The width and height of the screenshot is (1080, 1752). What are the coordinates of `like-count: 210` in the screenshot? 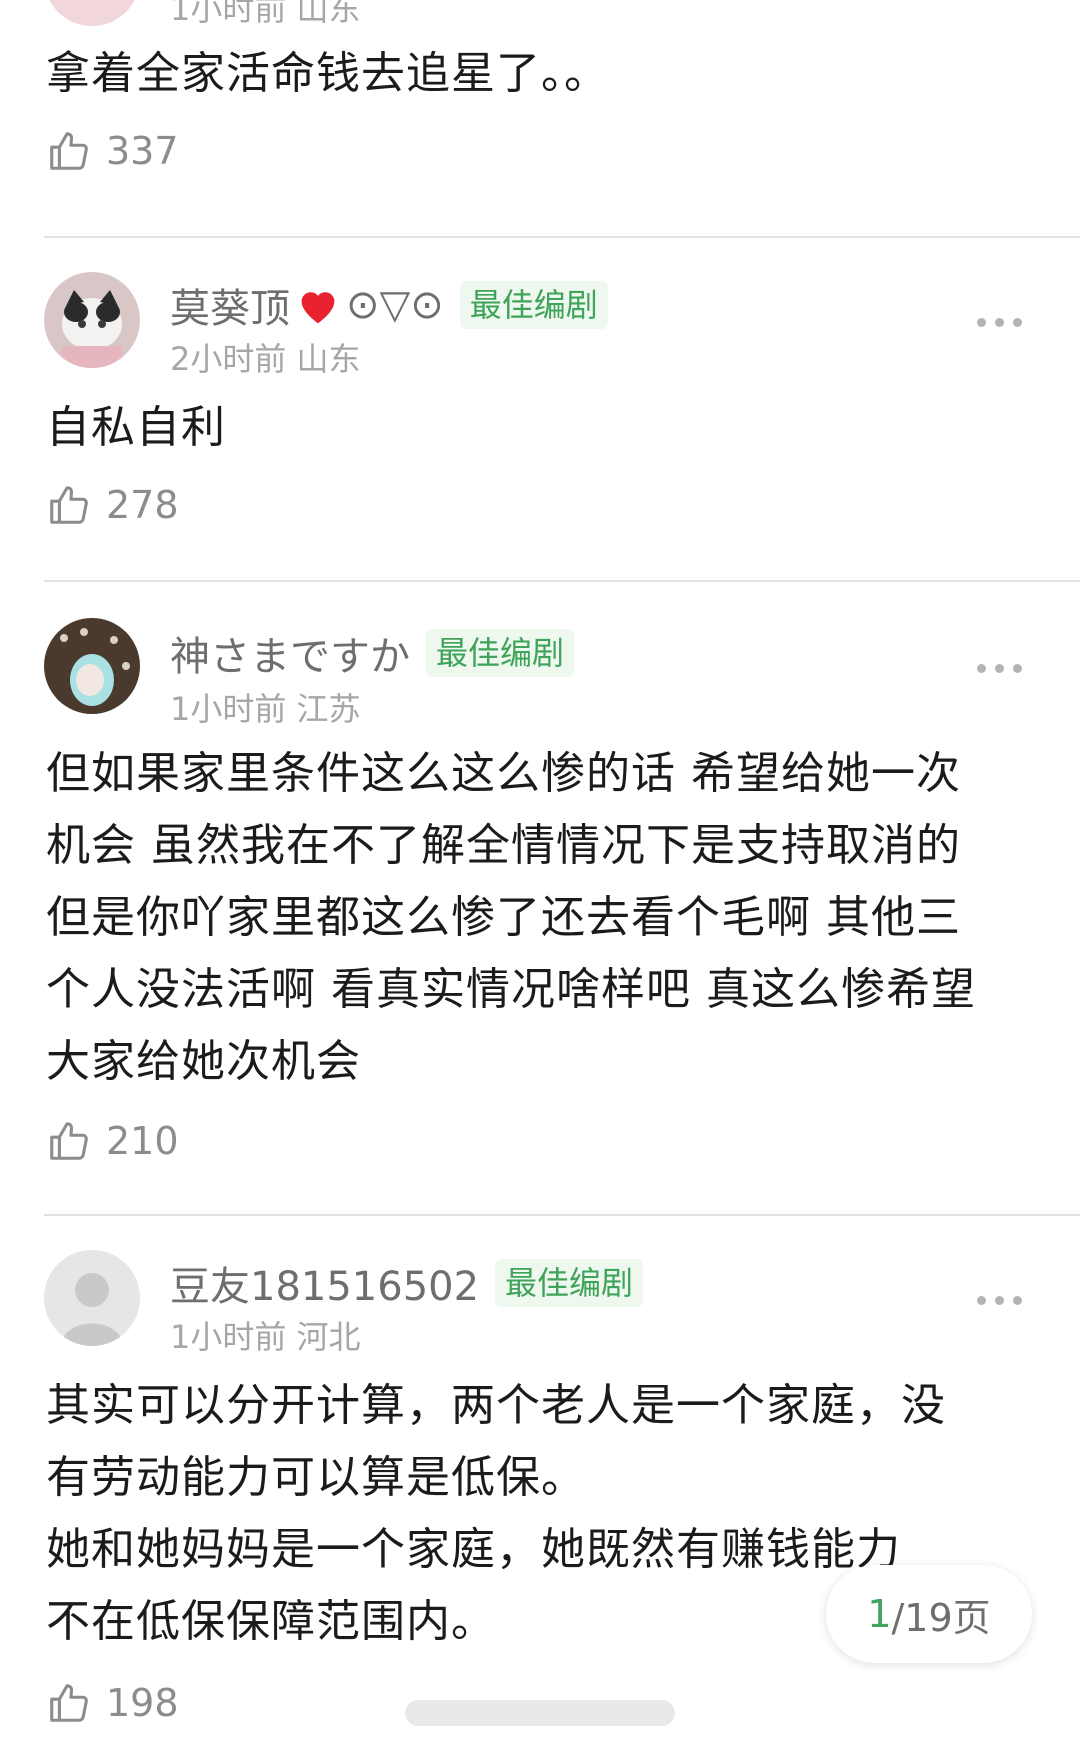 It's located at (142, 1141).